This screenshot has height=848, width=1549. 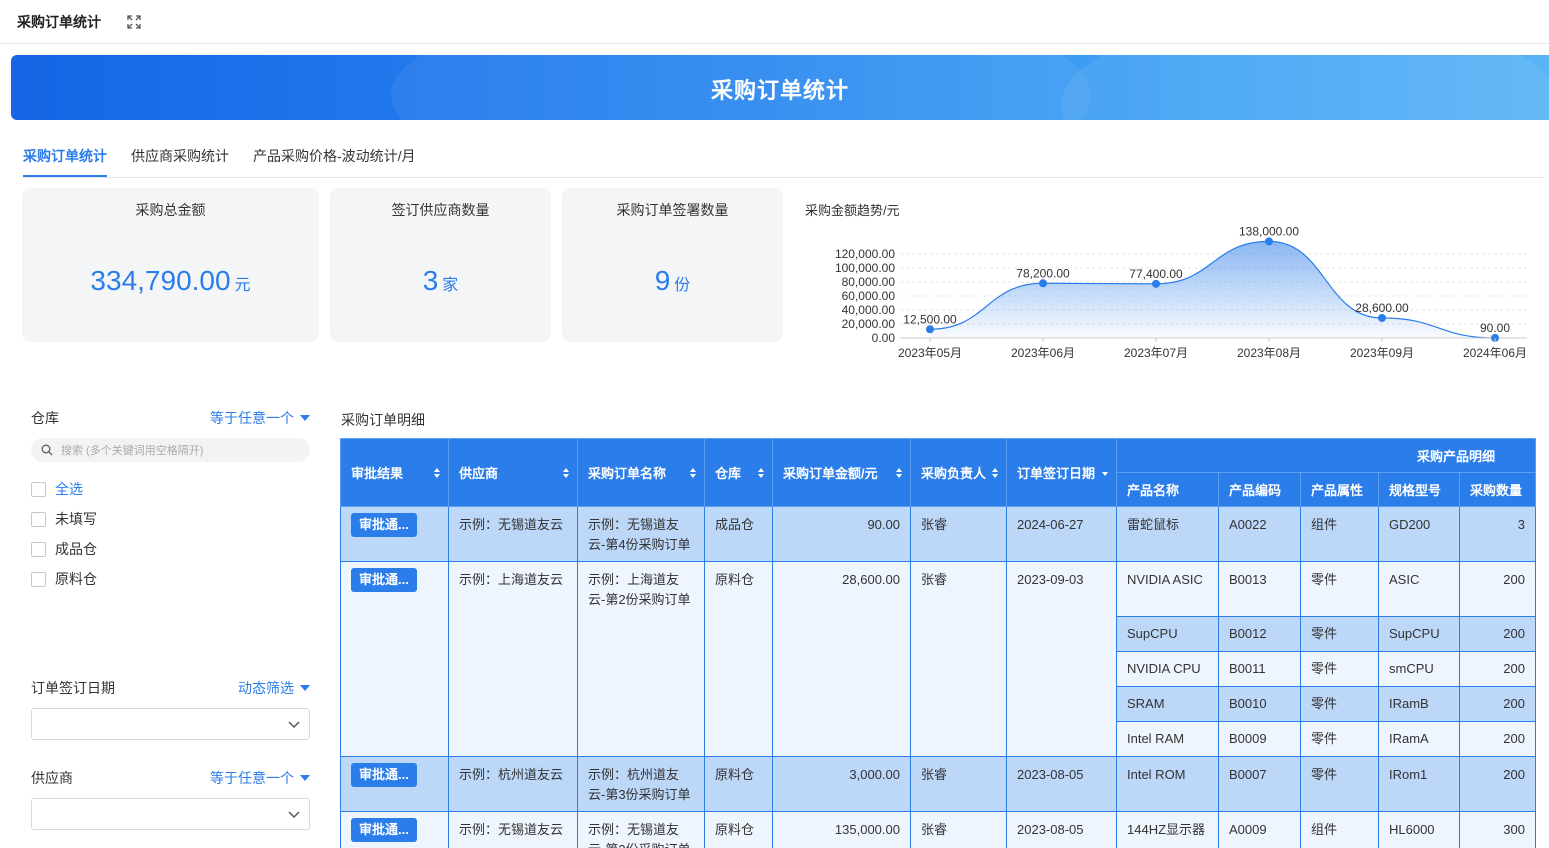 What do you see at coordinates (1339, 489) in the screenshot?
I see `col-header-product-attr: 产品属性` at bounding box center [1339, 489].